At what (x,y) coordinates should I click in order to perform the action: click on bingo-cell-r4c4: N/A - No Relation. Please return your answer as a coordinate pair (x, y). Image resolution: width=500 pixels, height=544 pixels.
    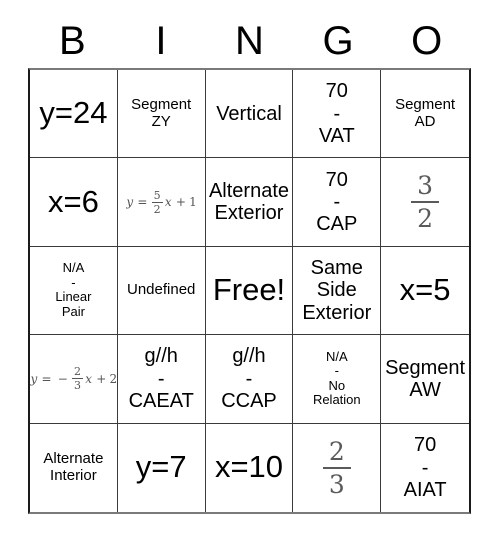
    Looking at the image, I should click on (337, 379).